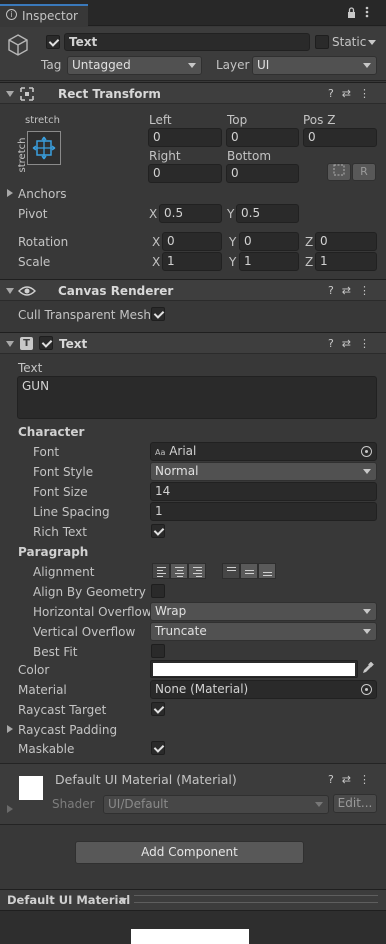 This screenshot has width=386, height=944. Describe the element at coordinates (364, 172) in the screenshot. I see `raw-edit-button: R` at that location.